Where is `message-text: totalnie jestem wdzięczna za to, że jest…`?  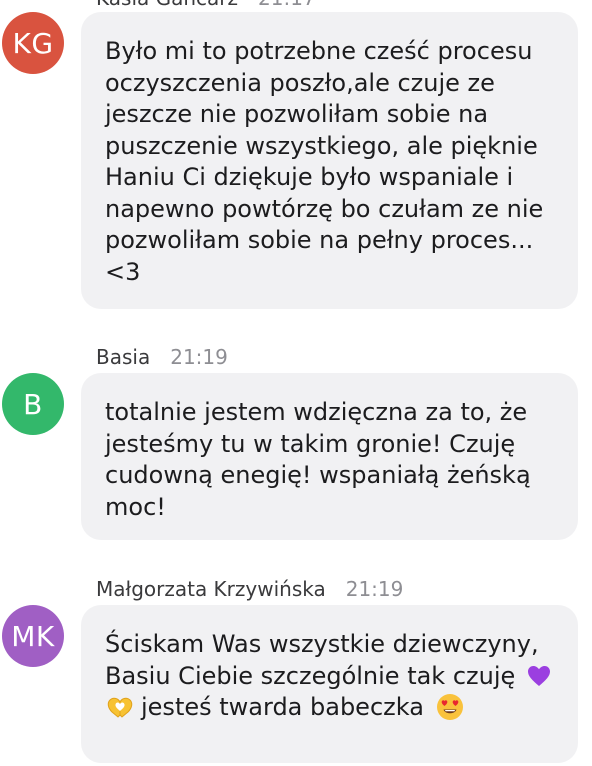 message-text: totalnie jestem wdzięczna za to, że jest… is located at coordinates (318, 459).